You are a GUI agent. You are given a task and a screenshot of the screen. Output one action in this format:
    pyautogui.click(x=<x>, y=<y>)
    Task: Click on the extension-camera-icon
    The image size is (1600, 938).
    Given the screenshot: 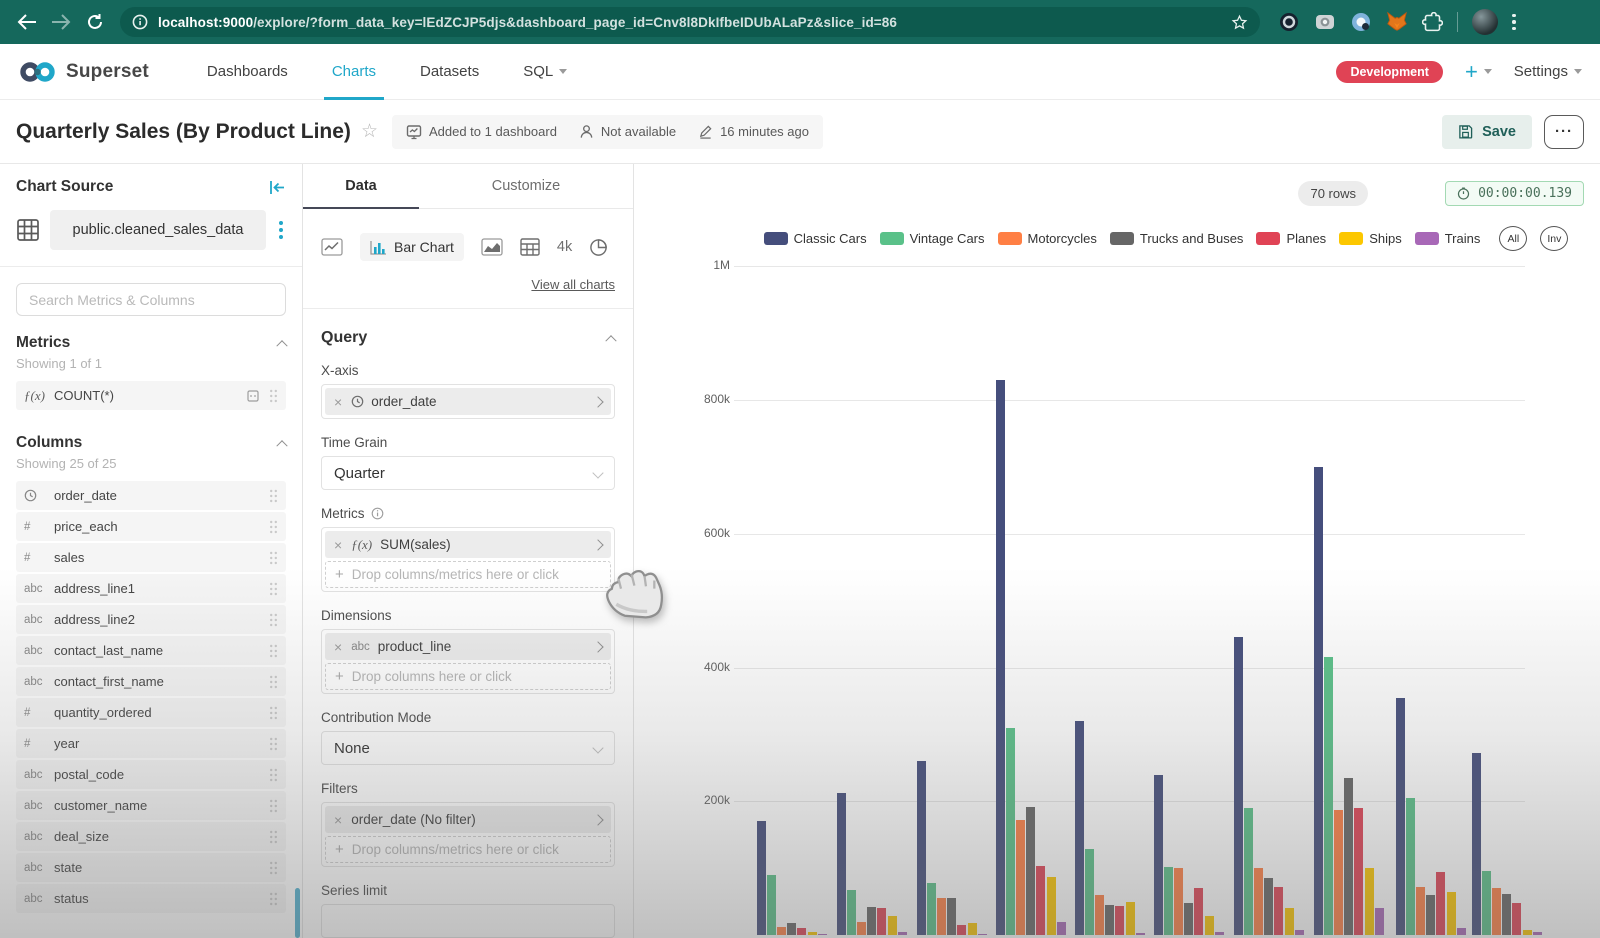 What is the action you would take?
    pyautogui.click(x=1325, y=22)
    